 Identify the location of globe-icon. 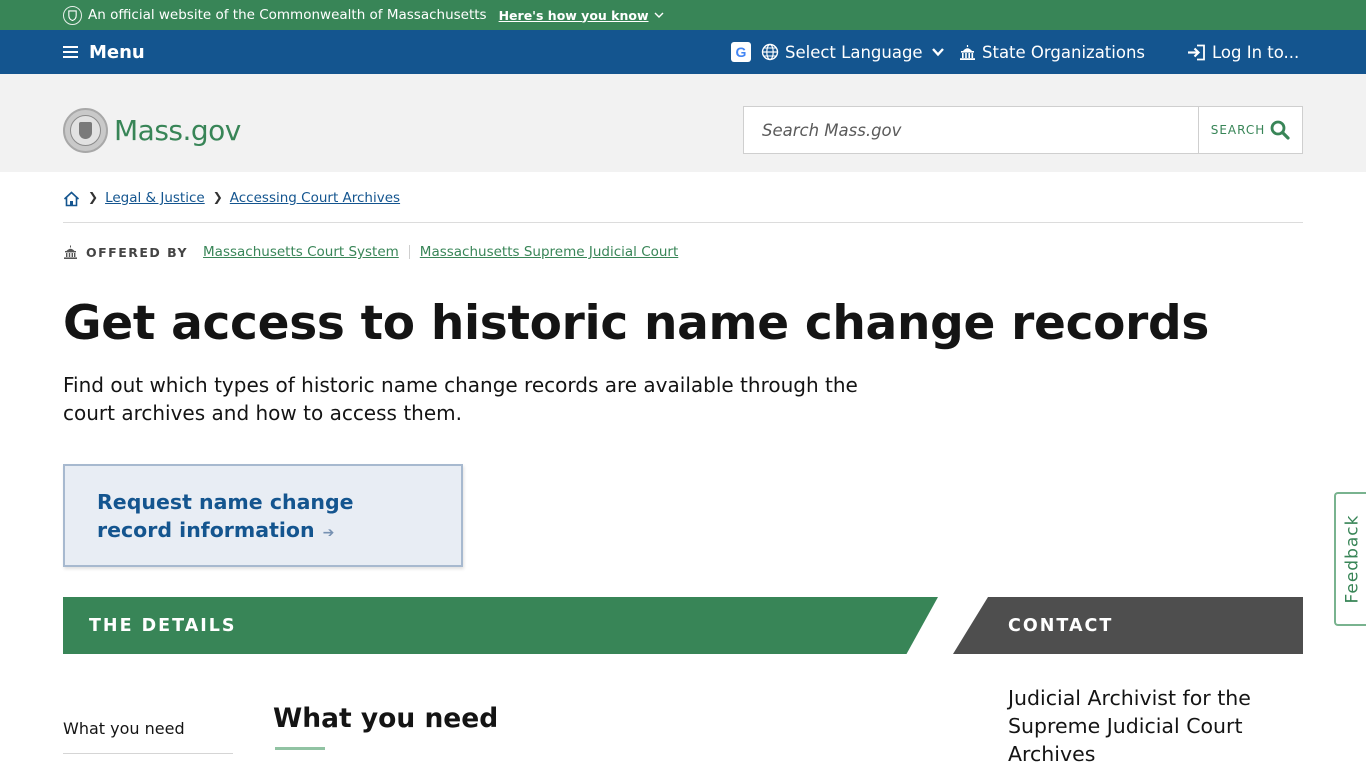
(770, 52).